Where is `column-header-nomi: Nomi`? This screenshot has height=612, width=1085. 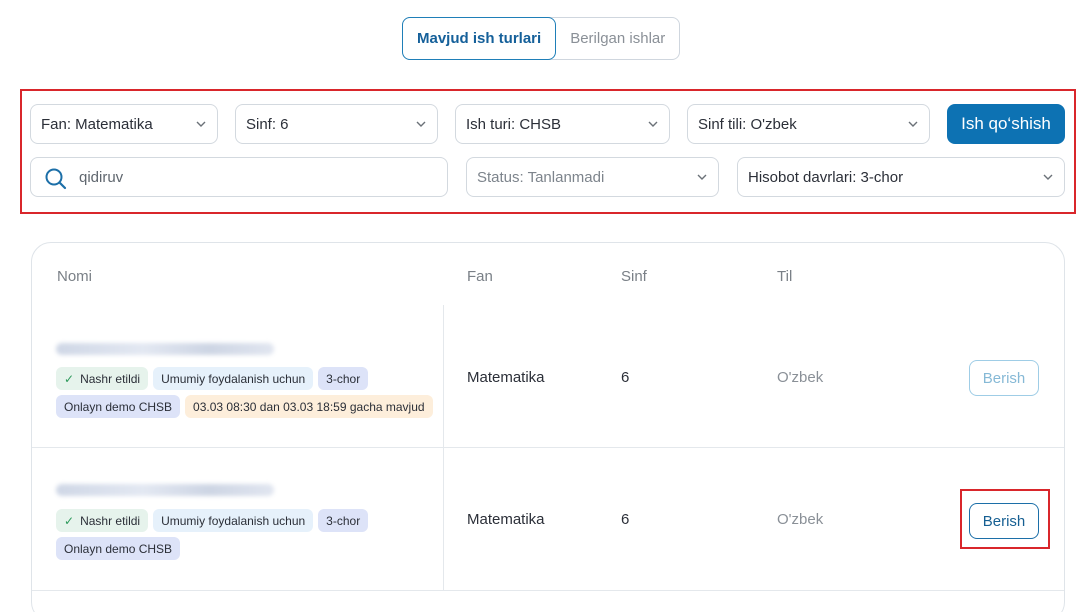
column-header-nomi: Nomi is located at coordinates (75, 276).